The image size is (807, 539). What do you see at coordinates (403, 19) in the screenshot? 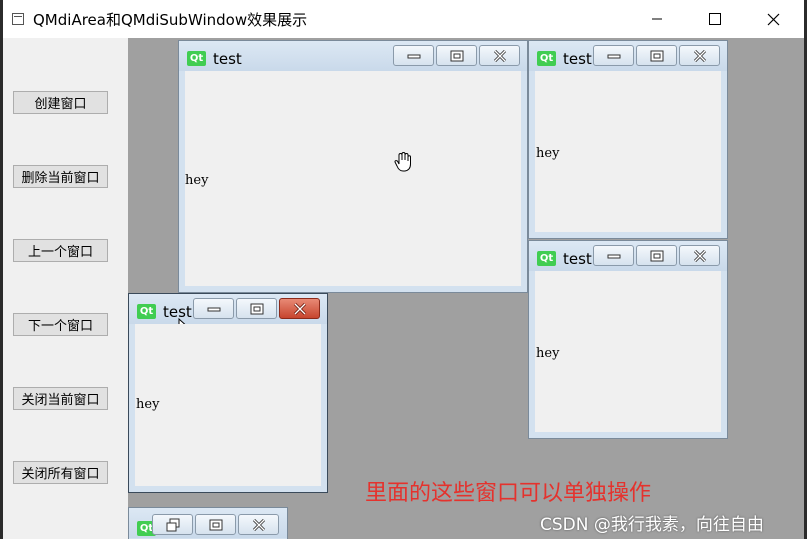
I see `title-bar: QMdiArea和QMdiSubWindow效果展示` at bounding box center [403, 19].